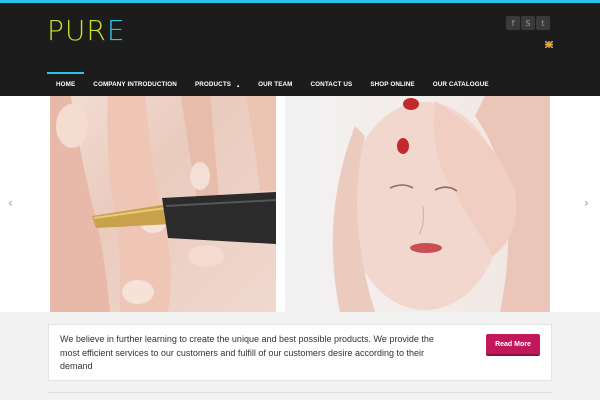 The image size is (600, 400). I want to click on logo-accent-text: E, so click(116, 30).